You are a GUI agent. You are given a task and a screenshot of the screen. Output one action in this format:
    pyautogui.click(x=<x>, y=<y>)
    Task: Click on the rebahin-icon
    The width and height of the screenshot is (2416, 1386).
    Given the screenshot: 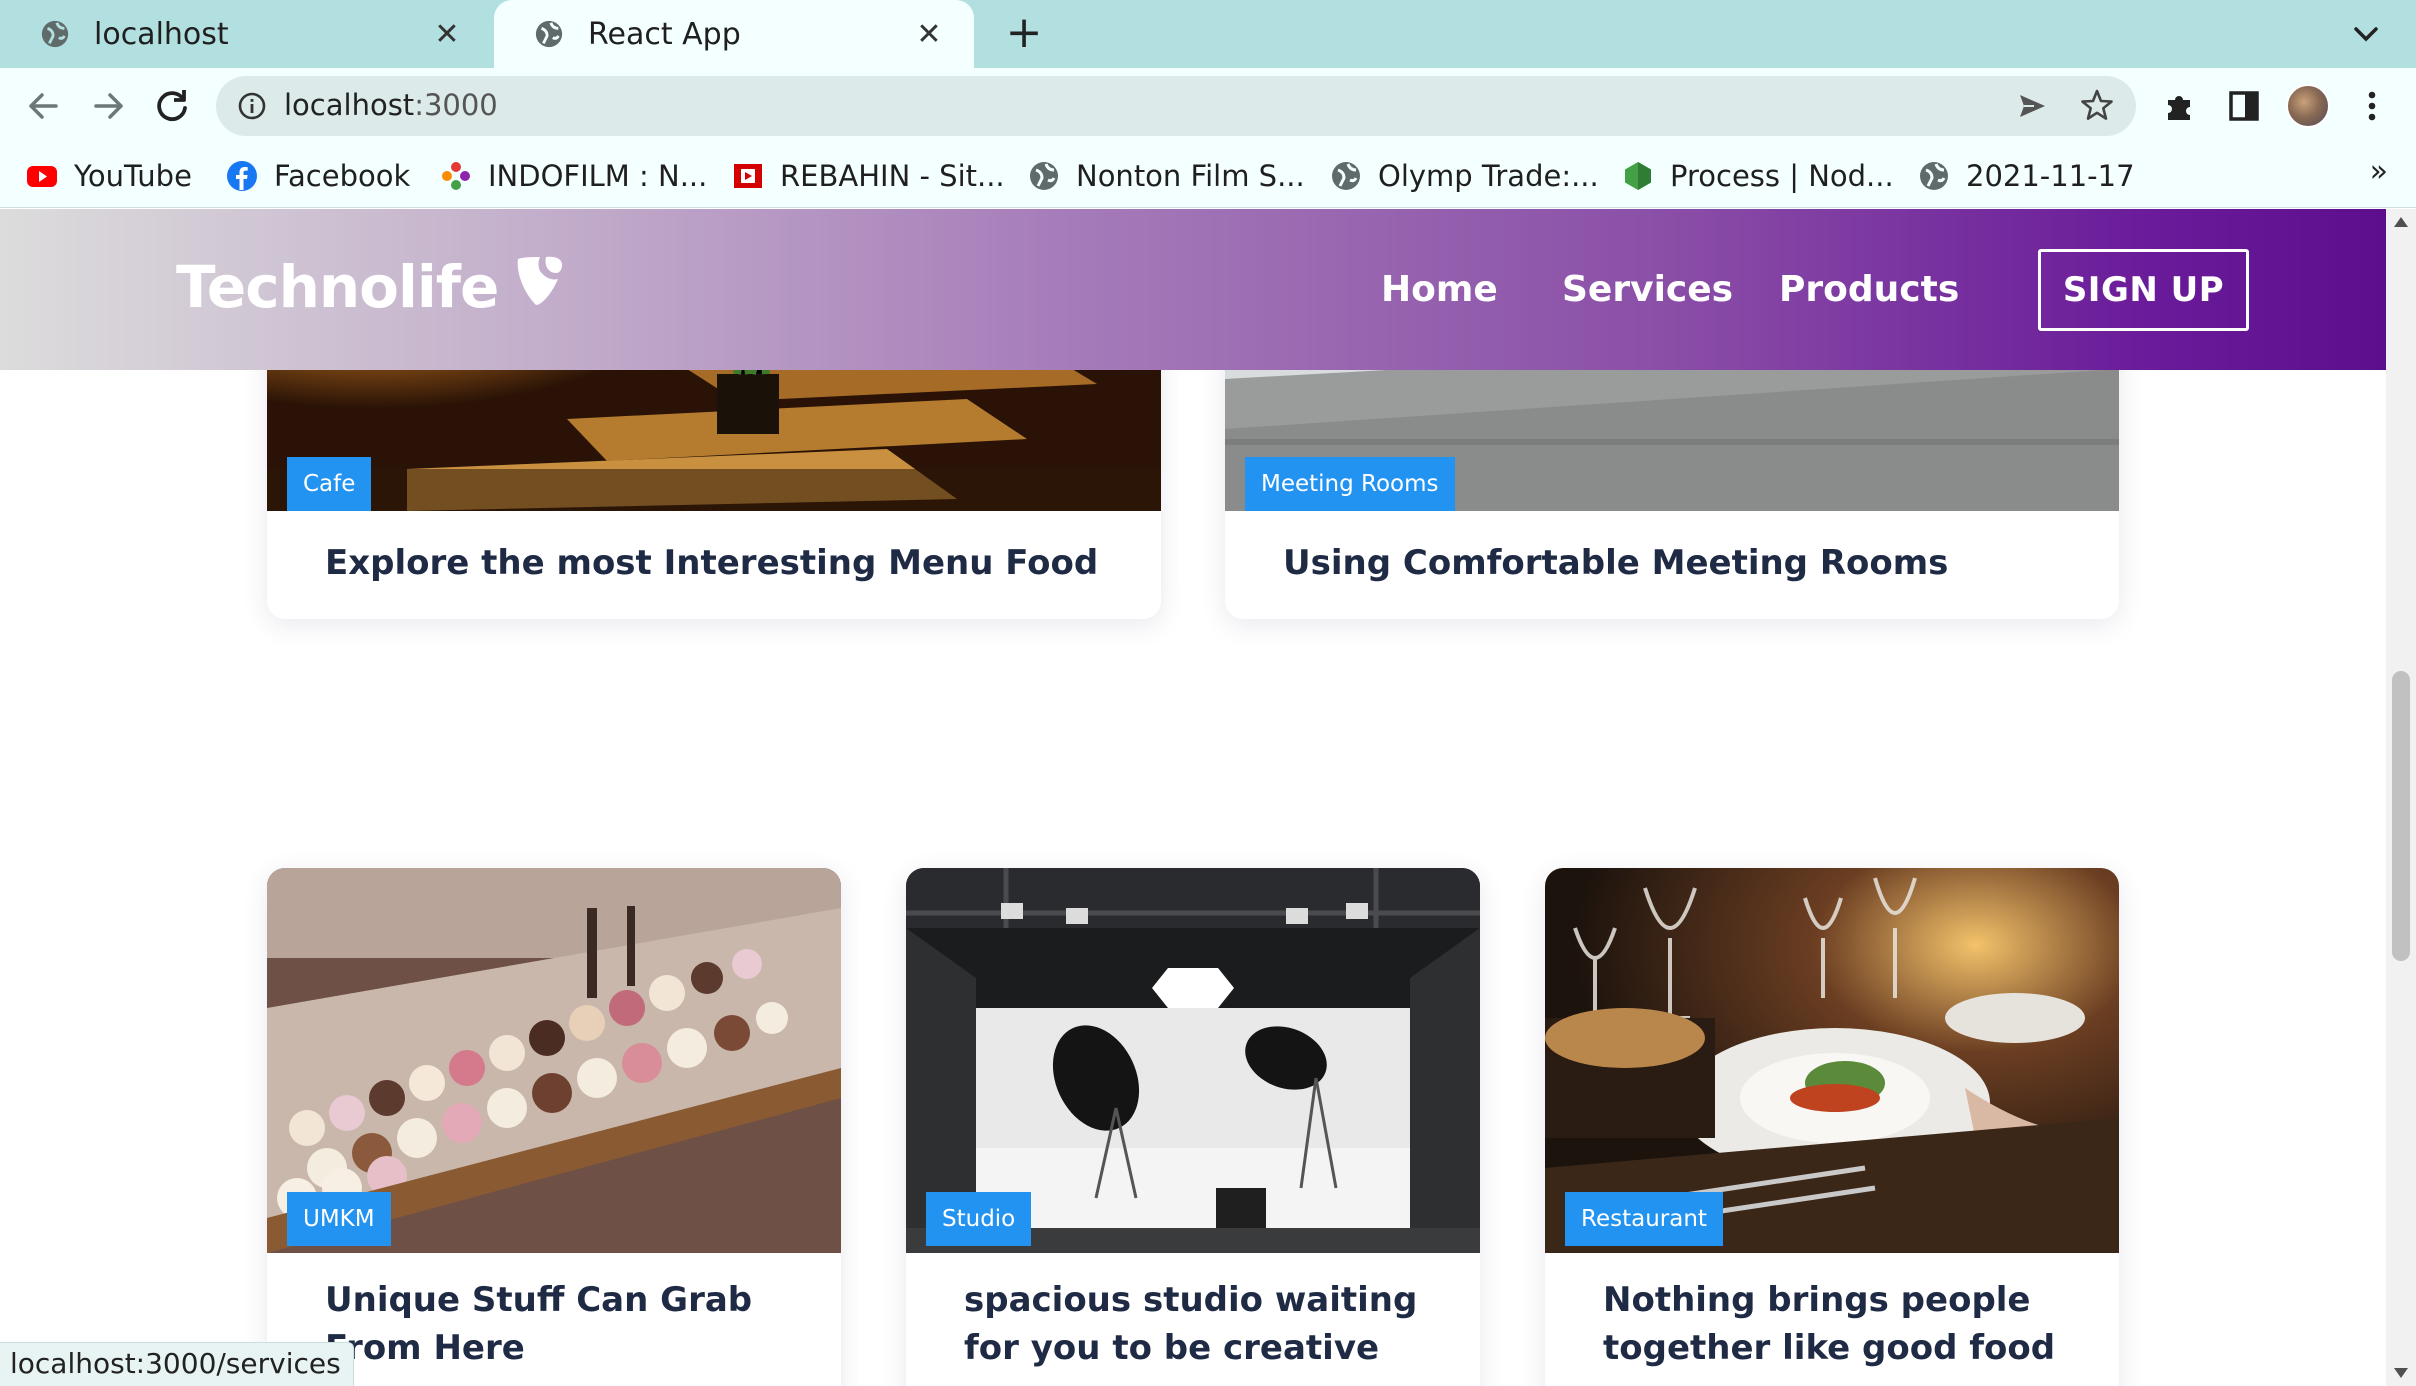 What is the action you would take?
    pyautogui.click(x=748, y=176)
    